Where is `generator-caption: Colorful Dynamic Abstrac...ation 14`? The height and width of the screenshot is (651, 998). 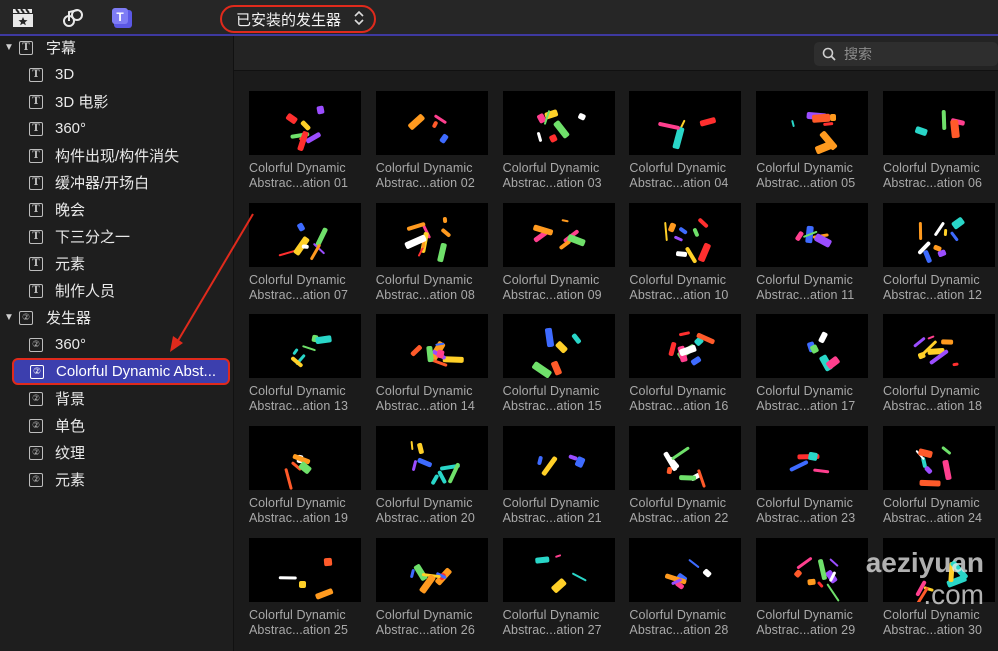
generator-caption: Colorful Dynamic Abstrac...ation 14 is located at coordinates (432, 399).